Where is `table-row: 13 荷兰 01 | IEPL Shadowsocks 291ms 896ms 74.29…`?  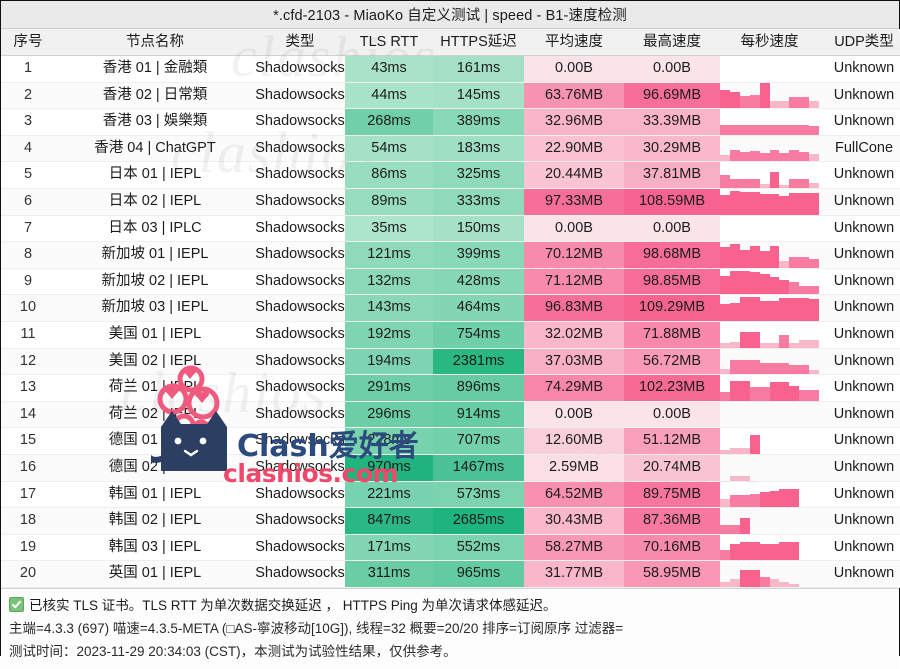
table-row: 13 荷兰 01 | IEPL Shadowsocks 291ms 896ms 74.29… is located at coordinates (450, 388).